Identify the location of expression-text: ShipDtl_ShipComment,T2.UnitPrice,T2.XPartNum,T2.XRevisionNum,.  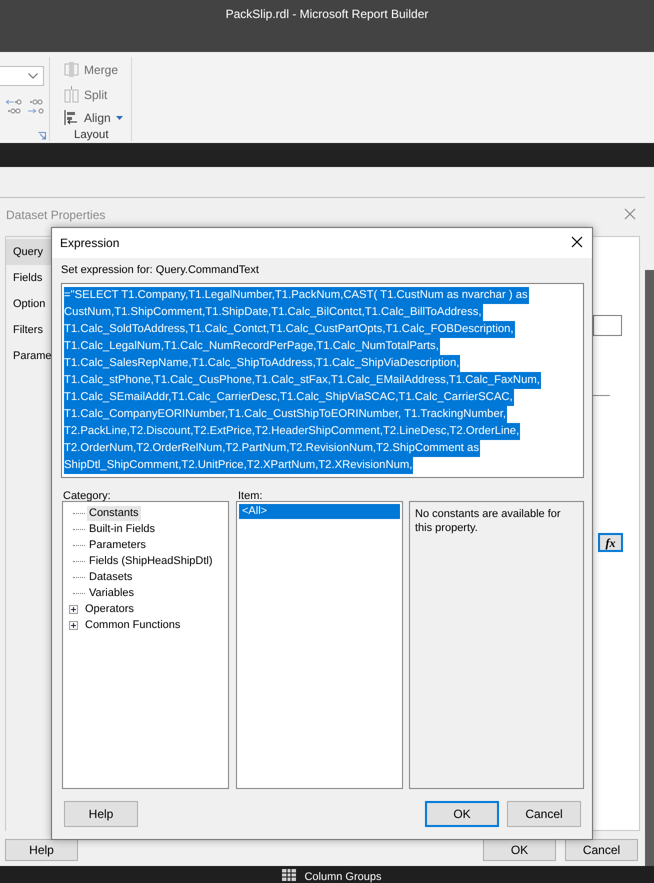
(239, 465).